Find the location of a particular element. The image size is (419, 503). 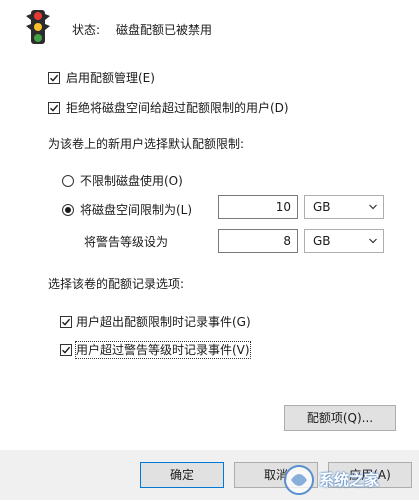

no-limit-label: 不限制磁盘使用(O) is located at coordinates (131, 181).